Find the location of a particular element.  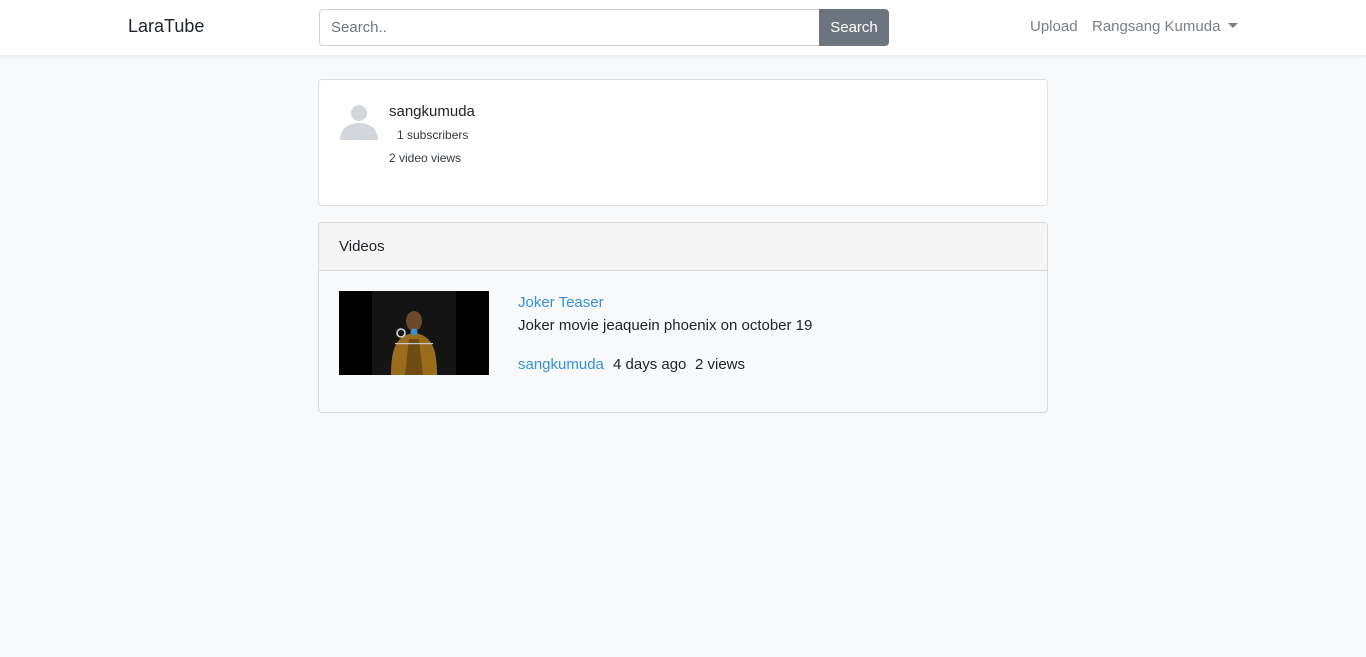

video-views-count: 2 video views is located at coordinates (425, 158).